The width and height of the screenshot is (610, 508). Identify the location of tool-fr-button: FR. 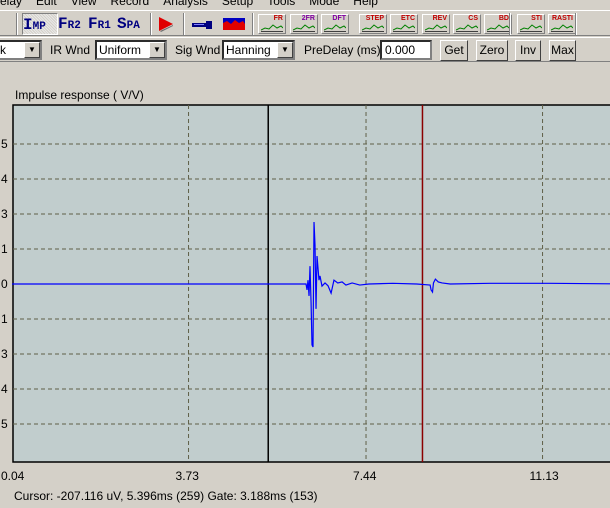
(272, 24).